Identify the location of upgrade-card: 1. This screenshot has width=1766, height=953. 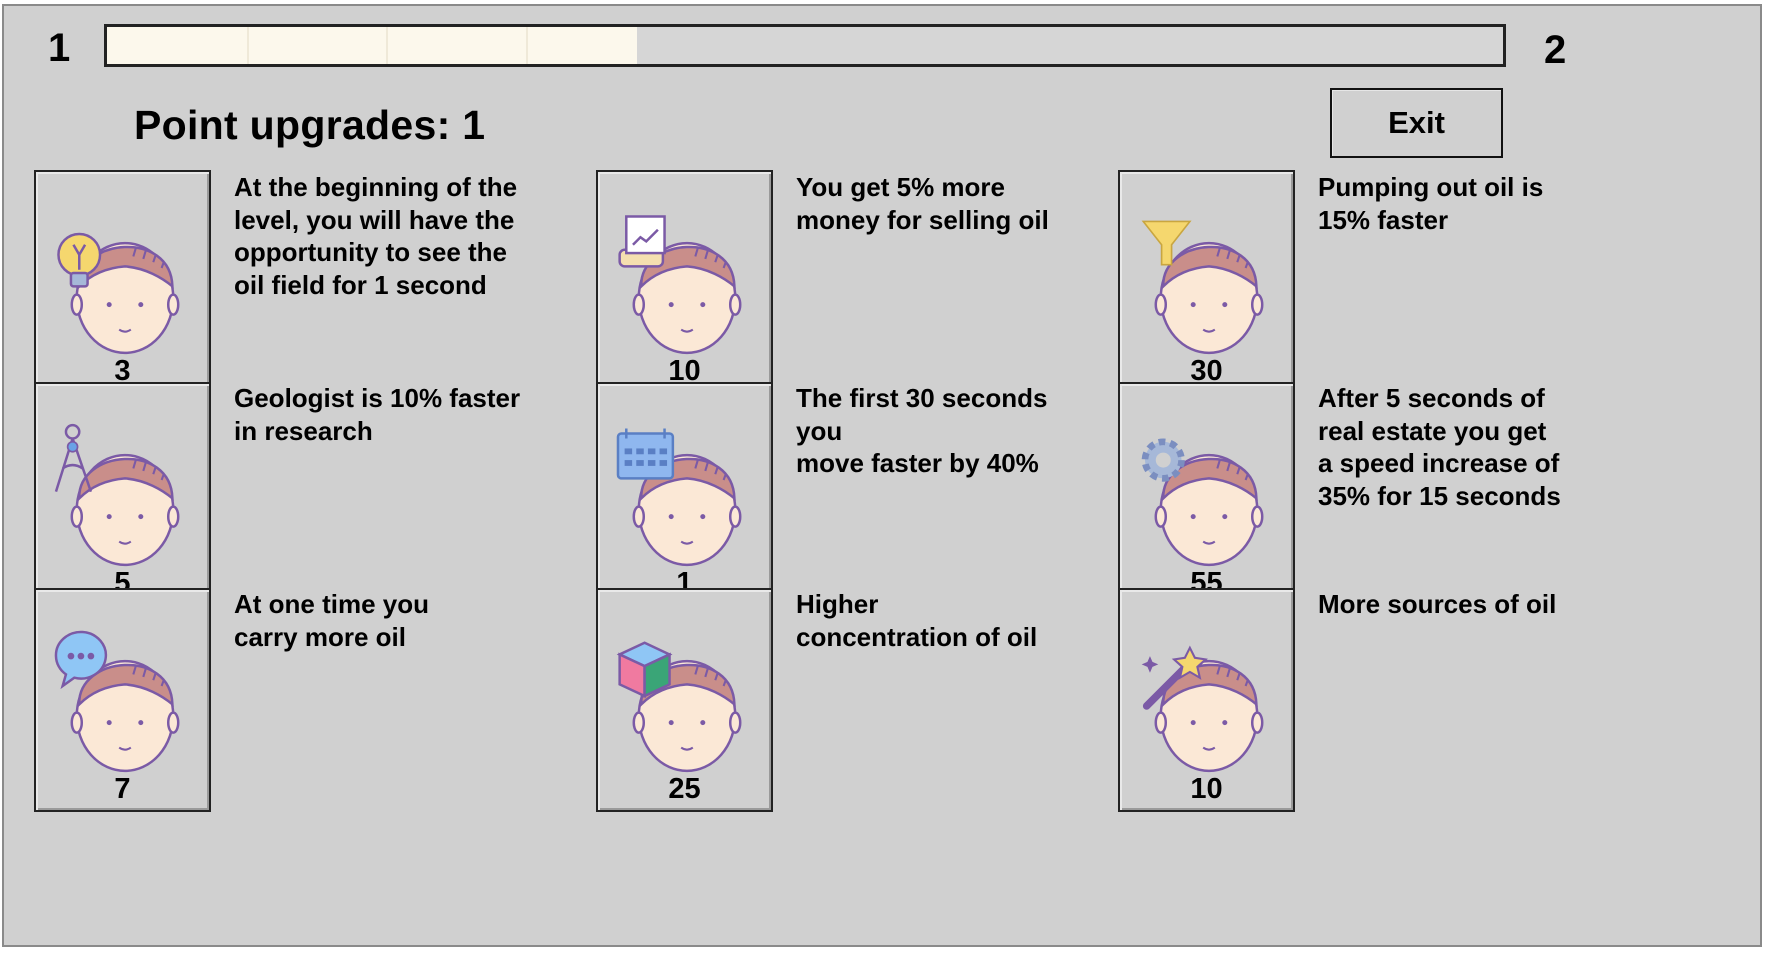
(684, 494).